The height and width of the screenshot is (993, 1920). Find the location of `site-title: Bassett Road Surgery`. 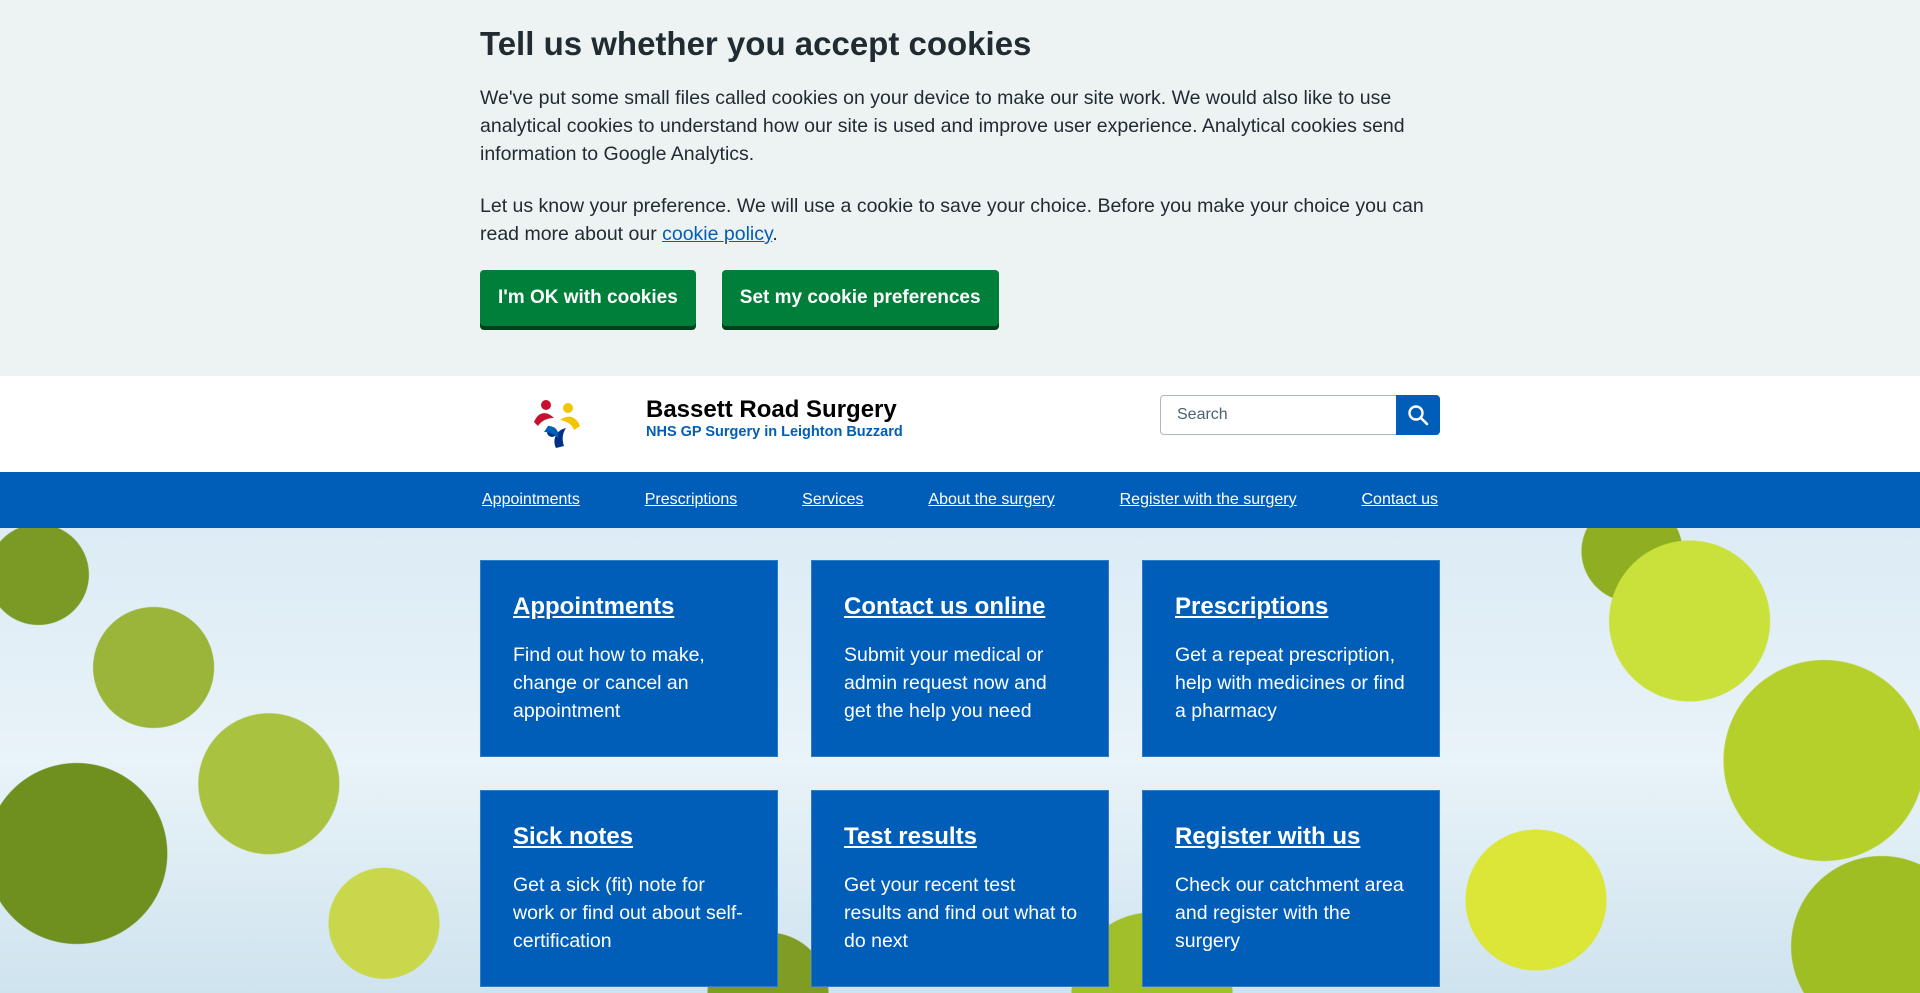

site-title: Bassett Road Surgery is located at coordinates (774, 410).